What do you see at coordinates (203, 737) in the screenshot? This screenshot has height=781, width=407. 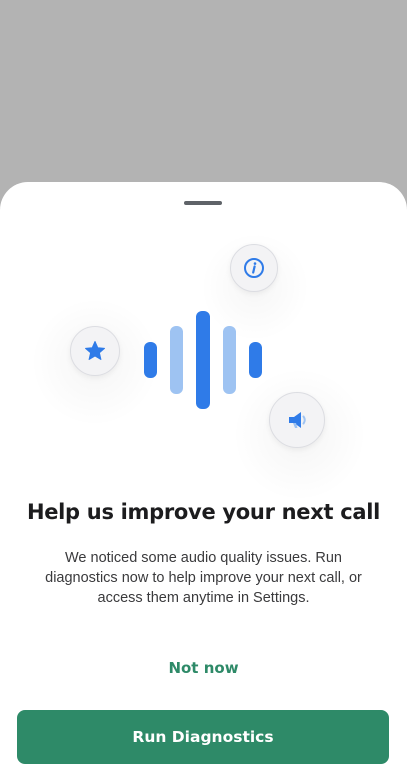 I see `run-diagnostics-button: Run Diagnostics` at bounding box center [203, 737].